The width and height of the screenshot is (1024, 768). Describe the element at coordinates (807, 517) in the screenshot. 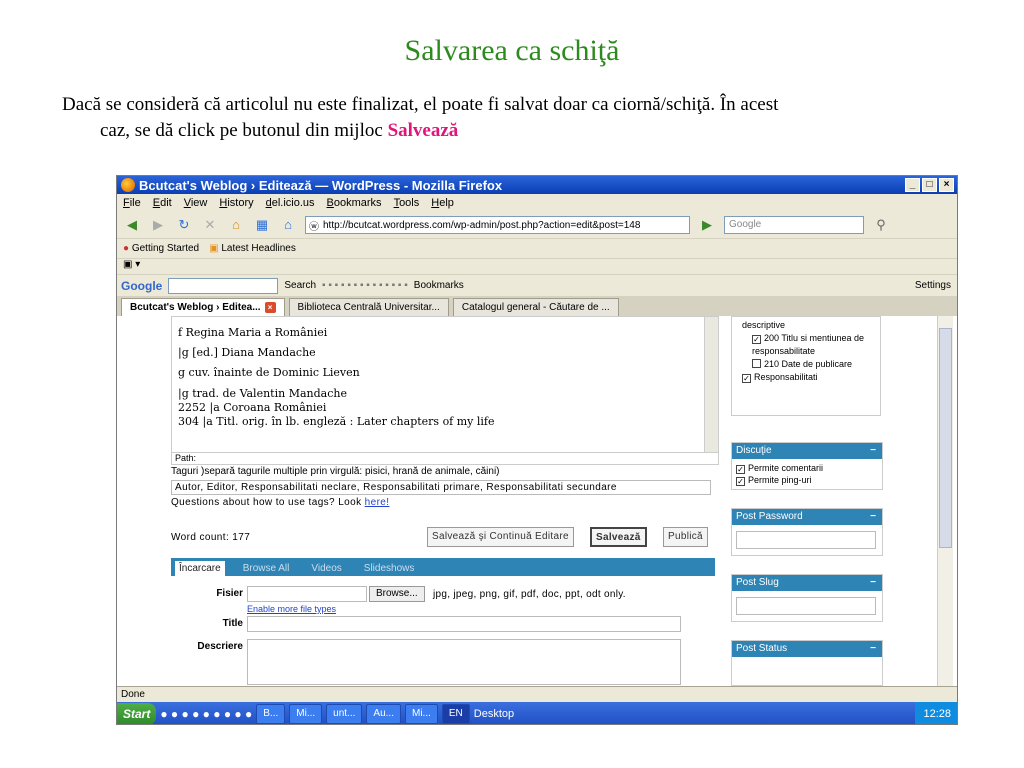

I see `password-header: Post Password −` at that location.